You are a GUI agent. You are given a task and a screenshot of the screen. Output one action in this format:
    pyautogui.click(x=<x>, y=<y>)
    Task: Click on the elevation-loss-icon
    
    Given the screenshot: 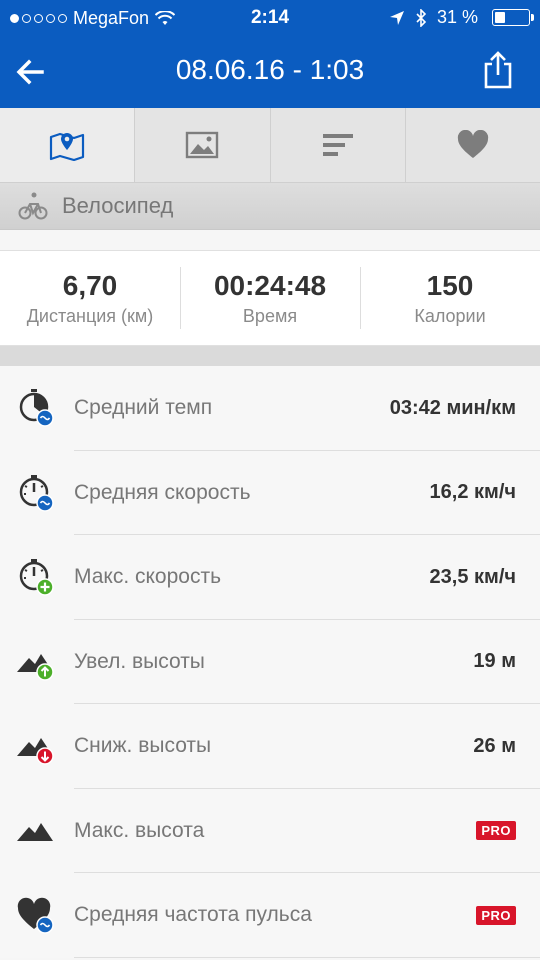 What is the action you would take?
    pyautogui.click(x=35, y=751)
    